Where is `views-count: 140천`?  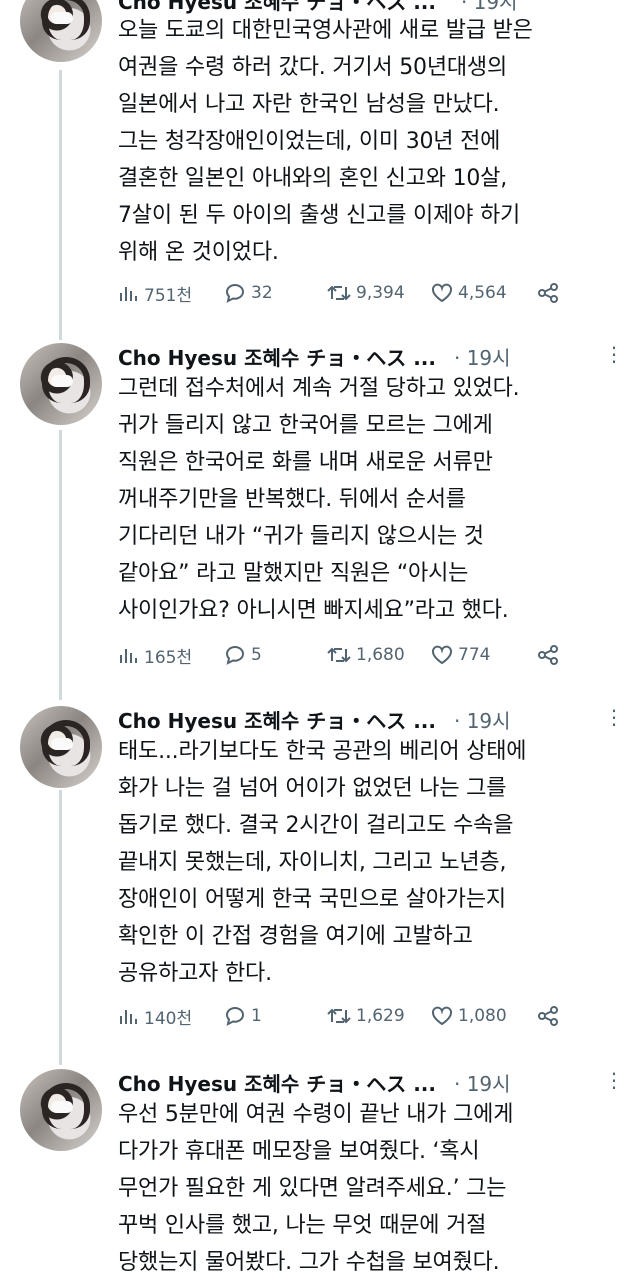 views-count: 140천 is located at coordinates (168, 1018).